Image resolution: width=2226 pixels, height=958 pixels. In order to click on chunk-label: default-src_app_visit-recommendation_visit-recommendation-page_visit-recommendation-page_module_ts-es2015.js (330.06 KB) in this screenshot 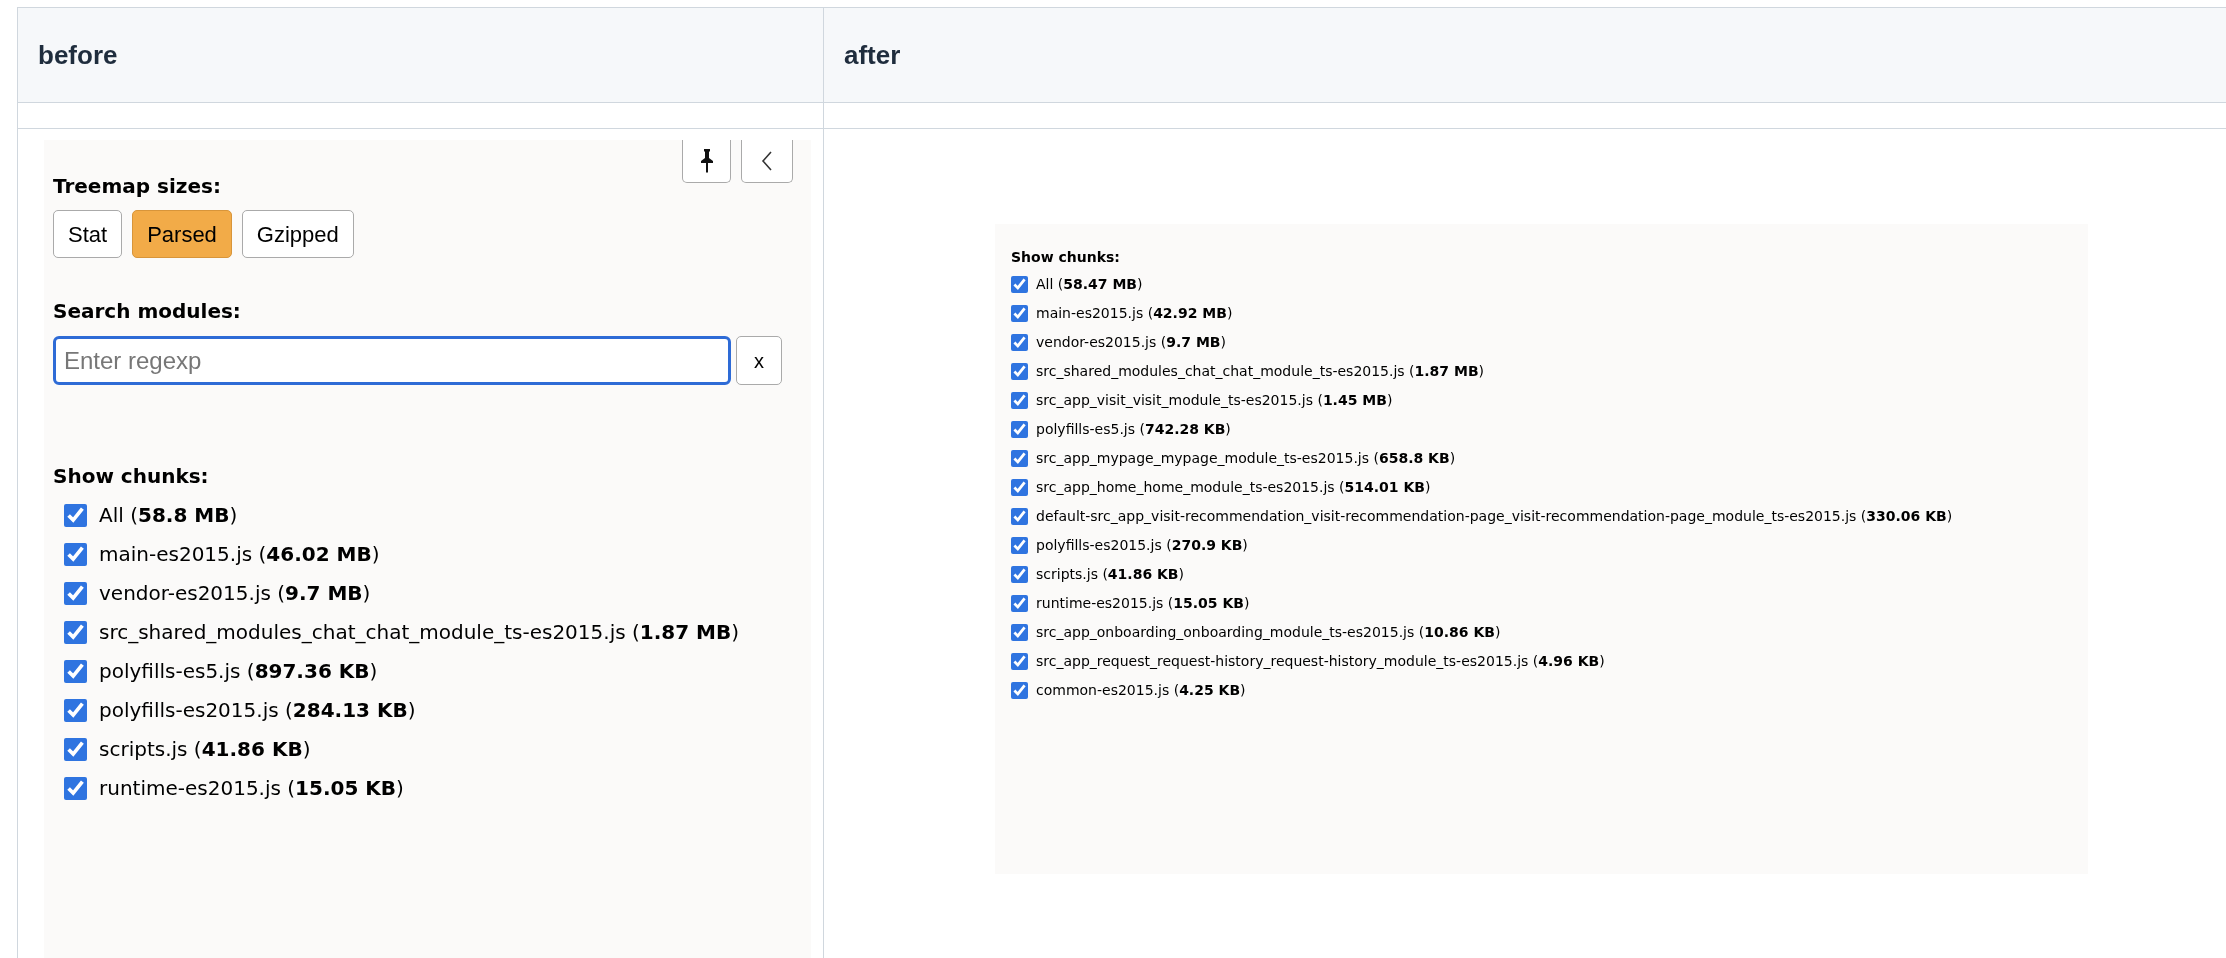, I will do `click(1494, 516)`.